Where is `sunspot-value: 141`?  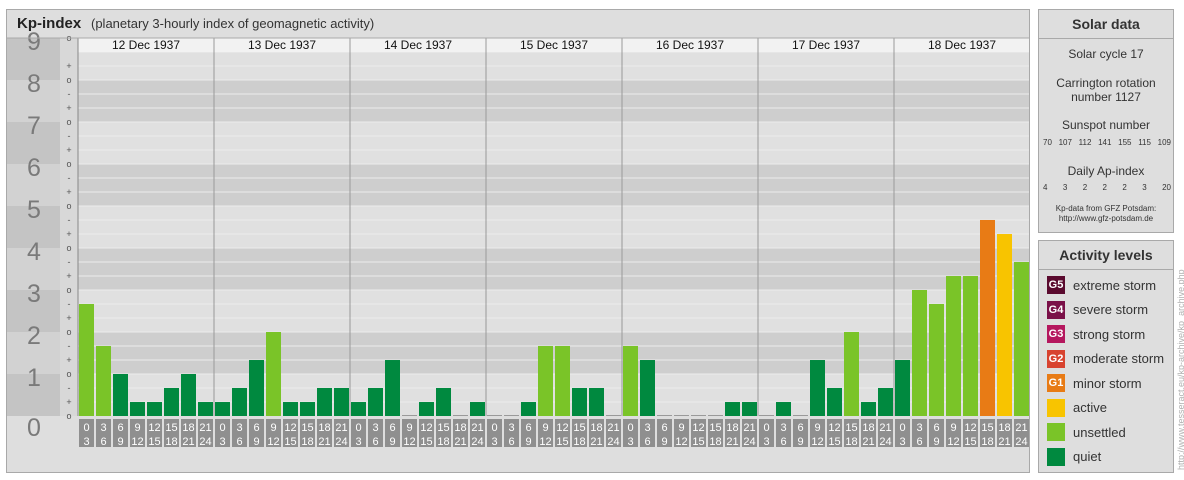
sunspot-value: 141 is located at coordinates (1105, 142).